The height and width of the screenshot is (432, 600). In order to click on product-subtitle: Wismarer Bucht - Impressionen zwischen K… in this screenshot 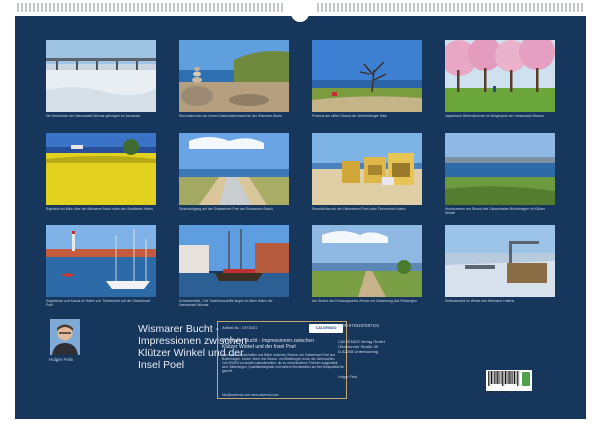, I will do `click(268, 344)`.